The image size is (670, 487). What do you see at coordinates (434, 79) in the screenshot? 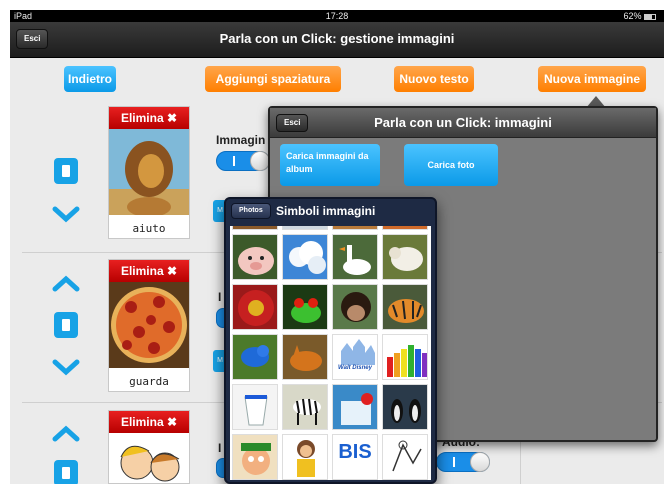
I see `new-text-button: Nuovo testo` at bounding box center [434, 79].